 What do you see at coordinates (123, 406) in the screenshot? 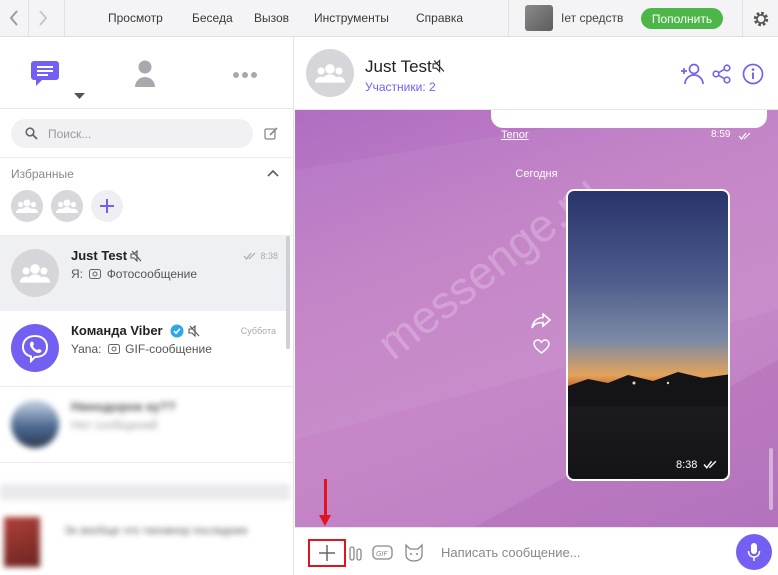
I see `chat-name: Нинодорок ку??` at bounding box center [123, 406].